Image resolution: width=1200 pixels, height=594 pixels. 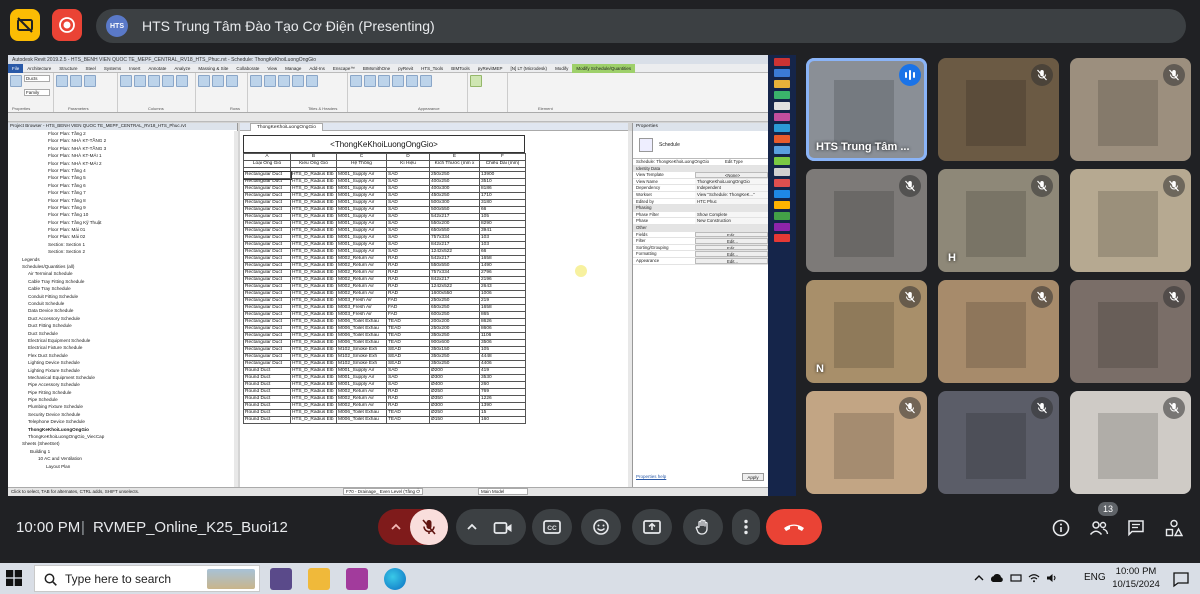 What do you see at coordinates (746, 527) in the screenshot?
I see `more-options-button` at bounding box center [746, 527].